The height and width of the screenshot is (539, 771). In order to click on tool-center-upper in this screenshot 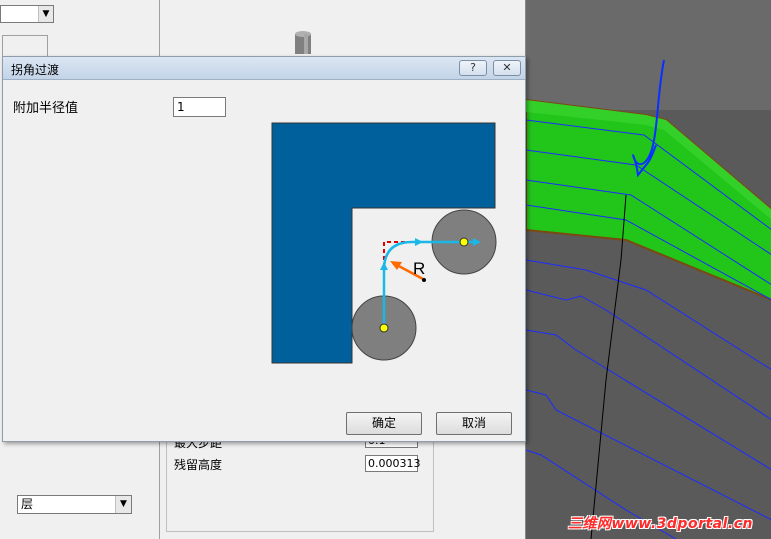, I will do `click(464, 242)`.